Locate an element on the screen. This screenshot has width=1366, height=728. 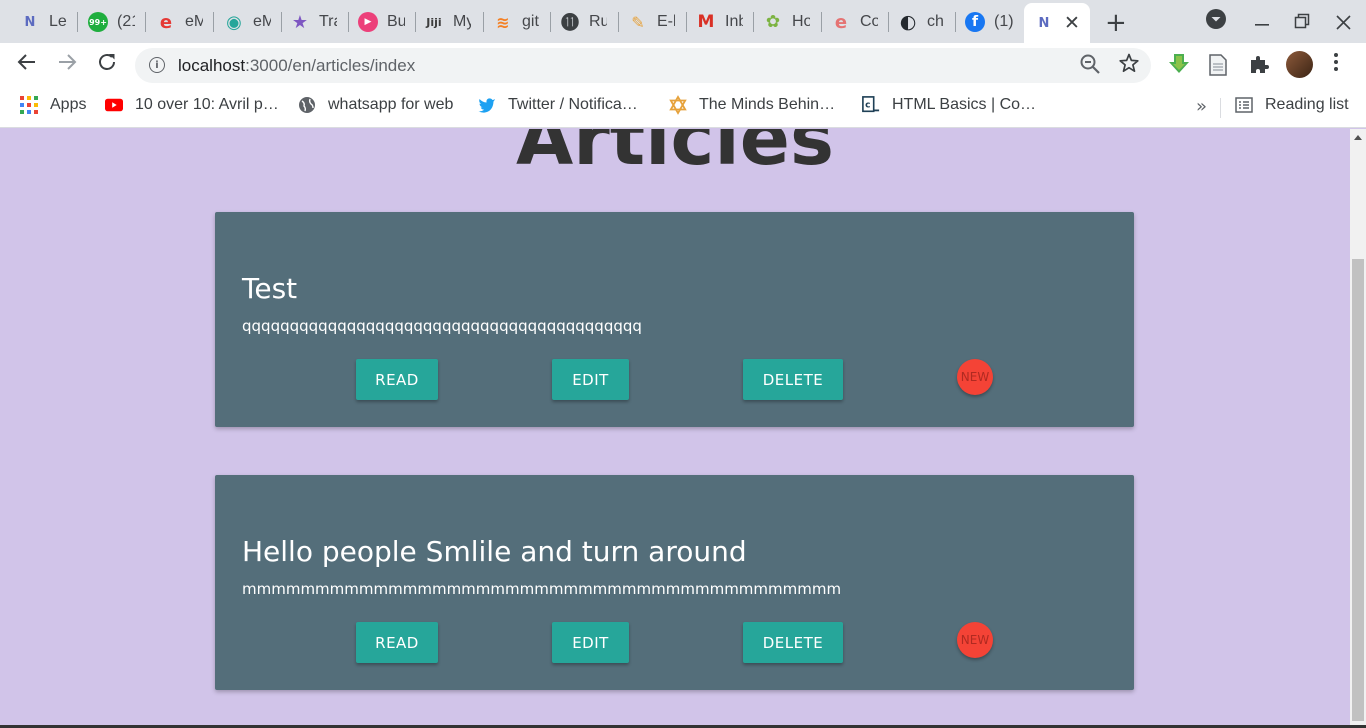
star-of-david-icon is located at coordinates (678, 105).